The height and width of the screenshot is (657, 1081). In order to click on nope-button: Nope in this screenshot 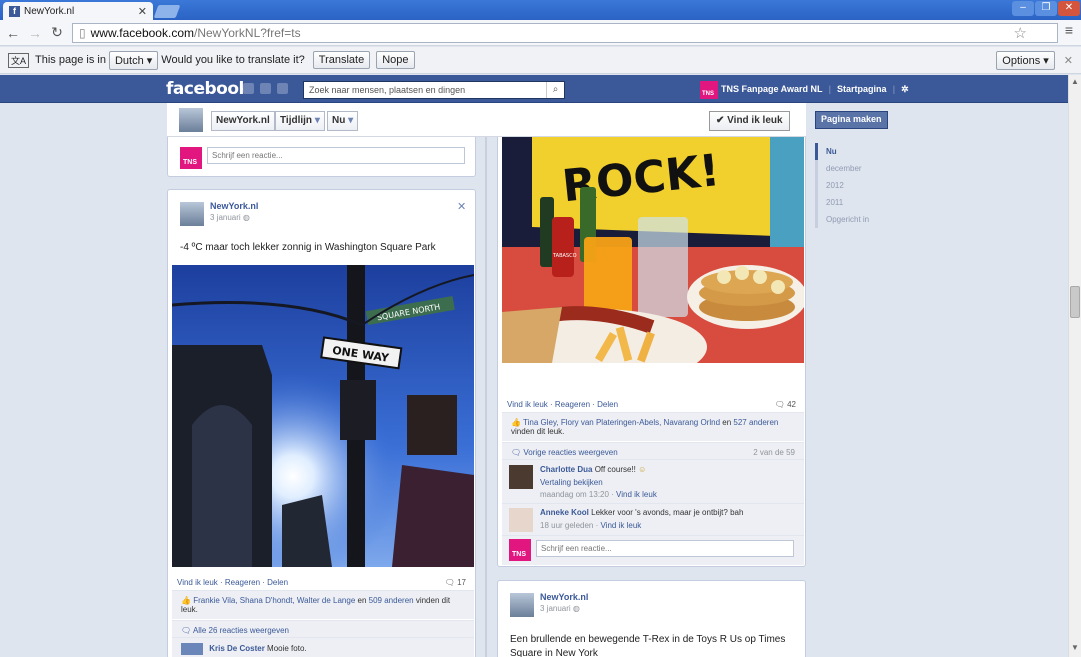, I will do `click(395, 60)`.